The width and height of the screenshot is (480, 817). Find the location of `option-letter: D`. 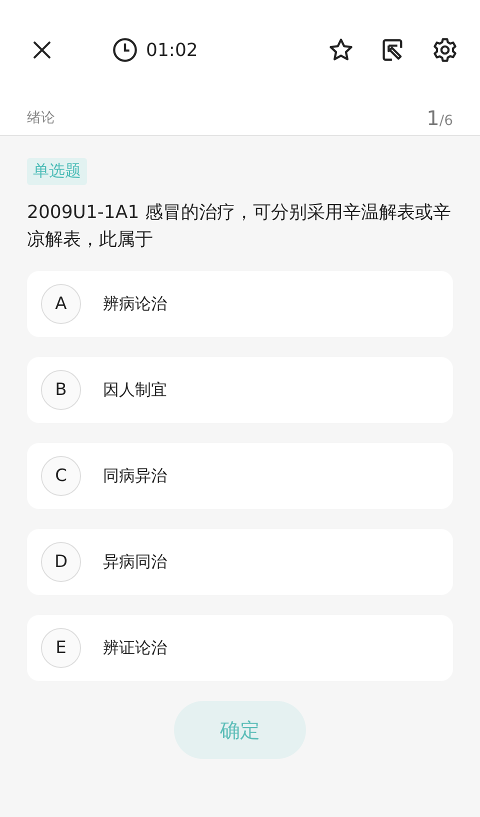

option-letter: D is located at coordinates (61, 562).